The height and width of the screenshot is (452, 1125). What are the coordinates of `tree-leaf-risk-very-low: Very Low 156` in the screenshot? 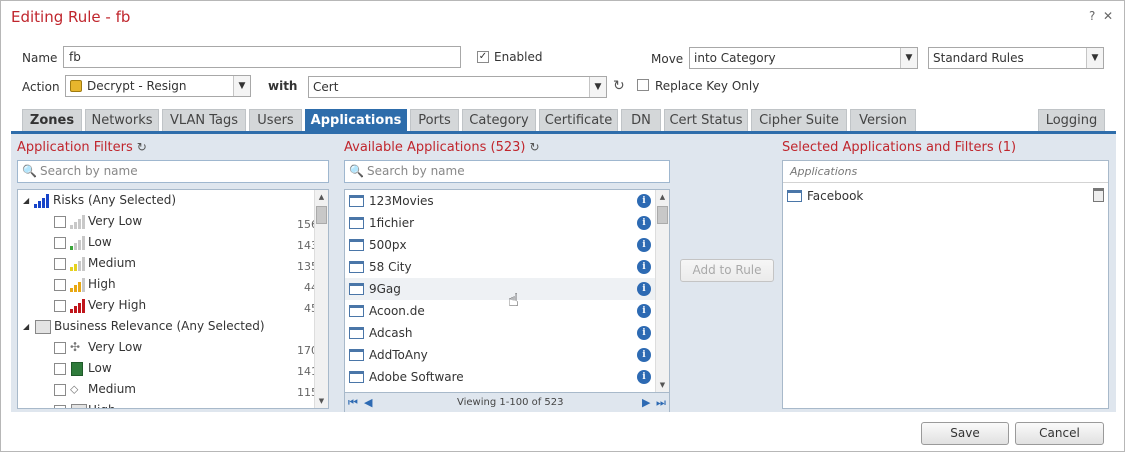 It's located at (168, 221).